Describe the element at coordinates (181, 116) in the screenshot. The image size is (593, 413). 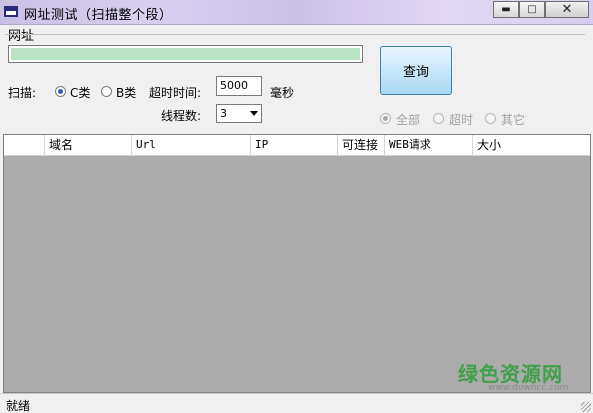
I see `threads-label: 线程数:` at that location.